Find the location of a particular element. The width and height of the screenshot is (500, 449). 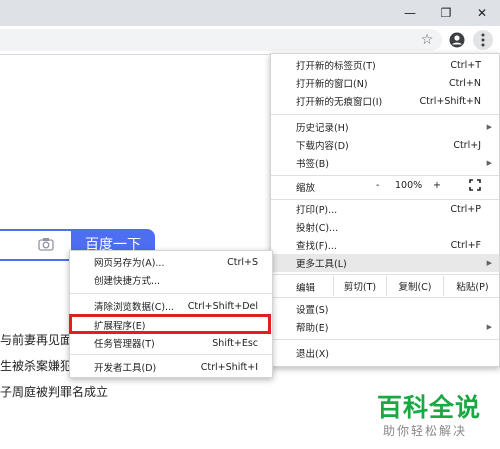

submenu-item-clear-data: 清除浏览数据(C)... Ctrl+Shift+Del is located at coordinates (171, 306).